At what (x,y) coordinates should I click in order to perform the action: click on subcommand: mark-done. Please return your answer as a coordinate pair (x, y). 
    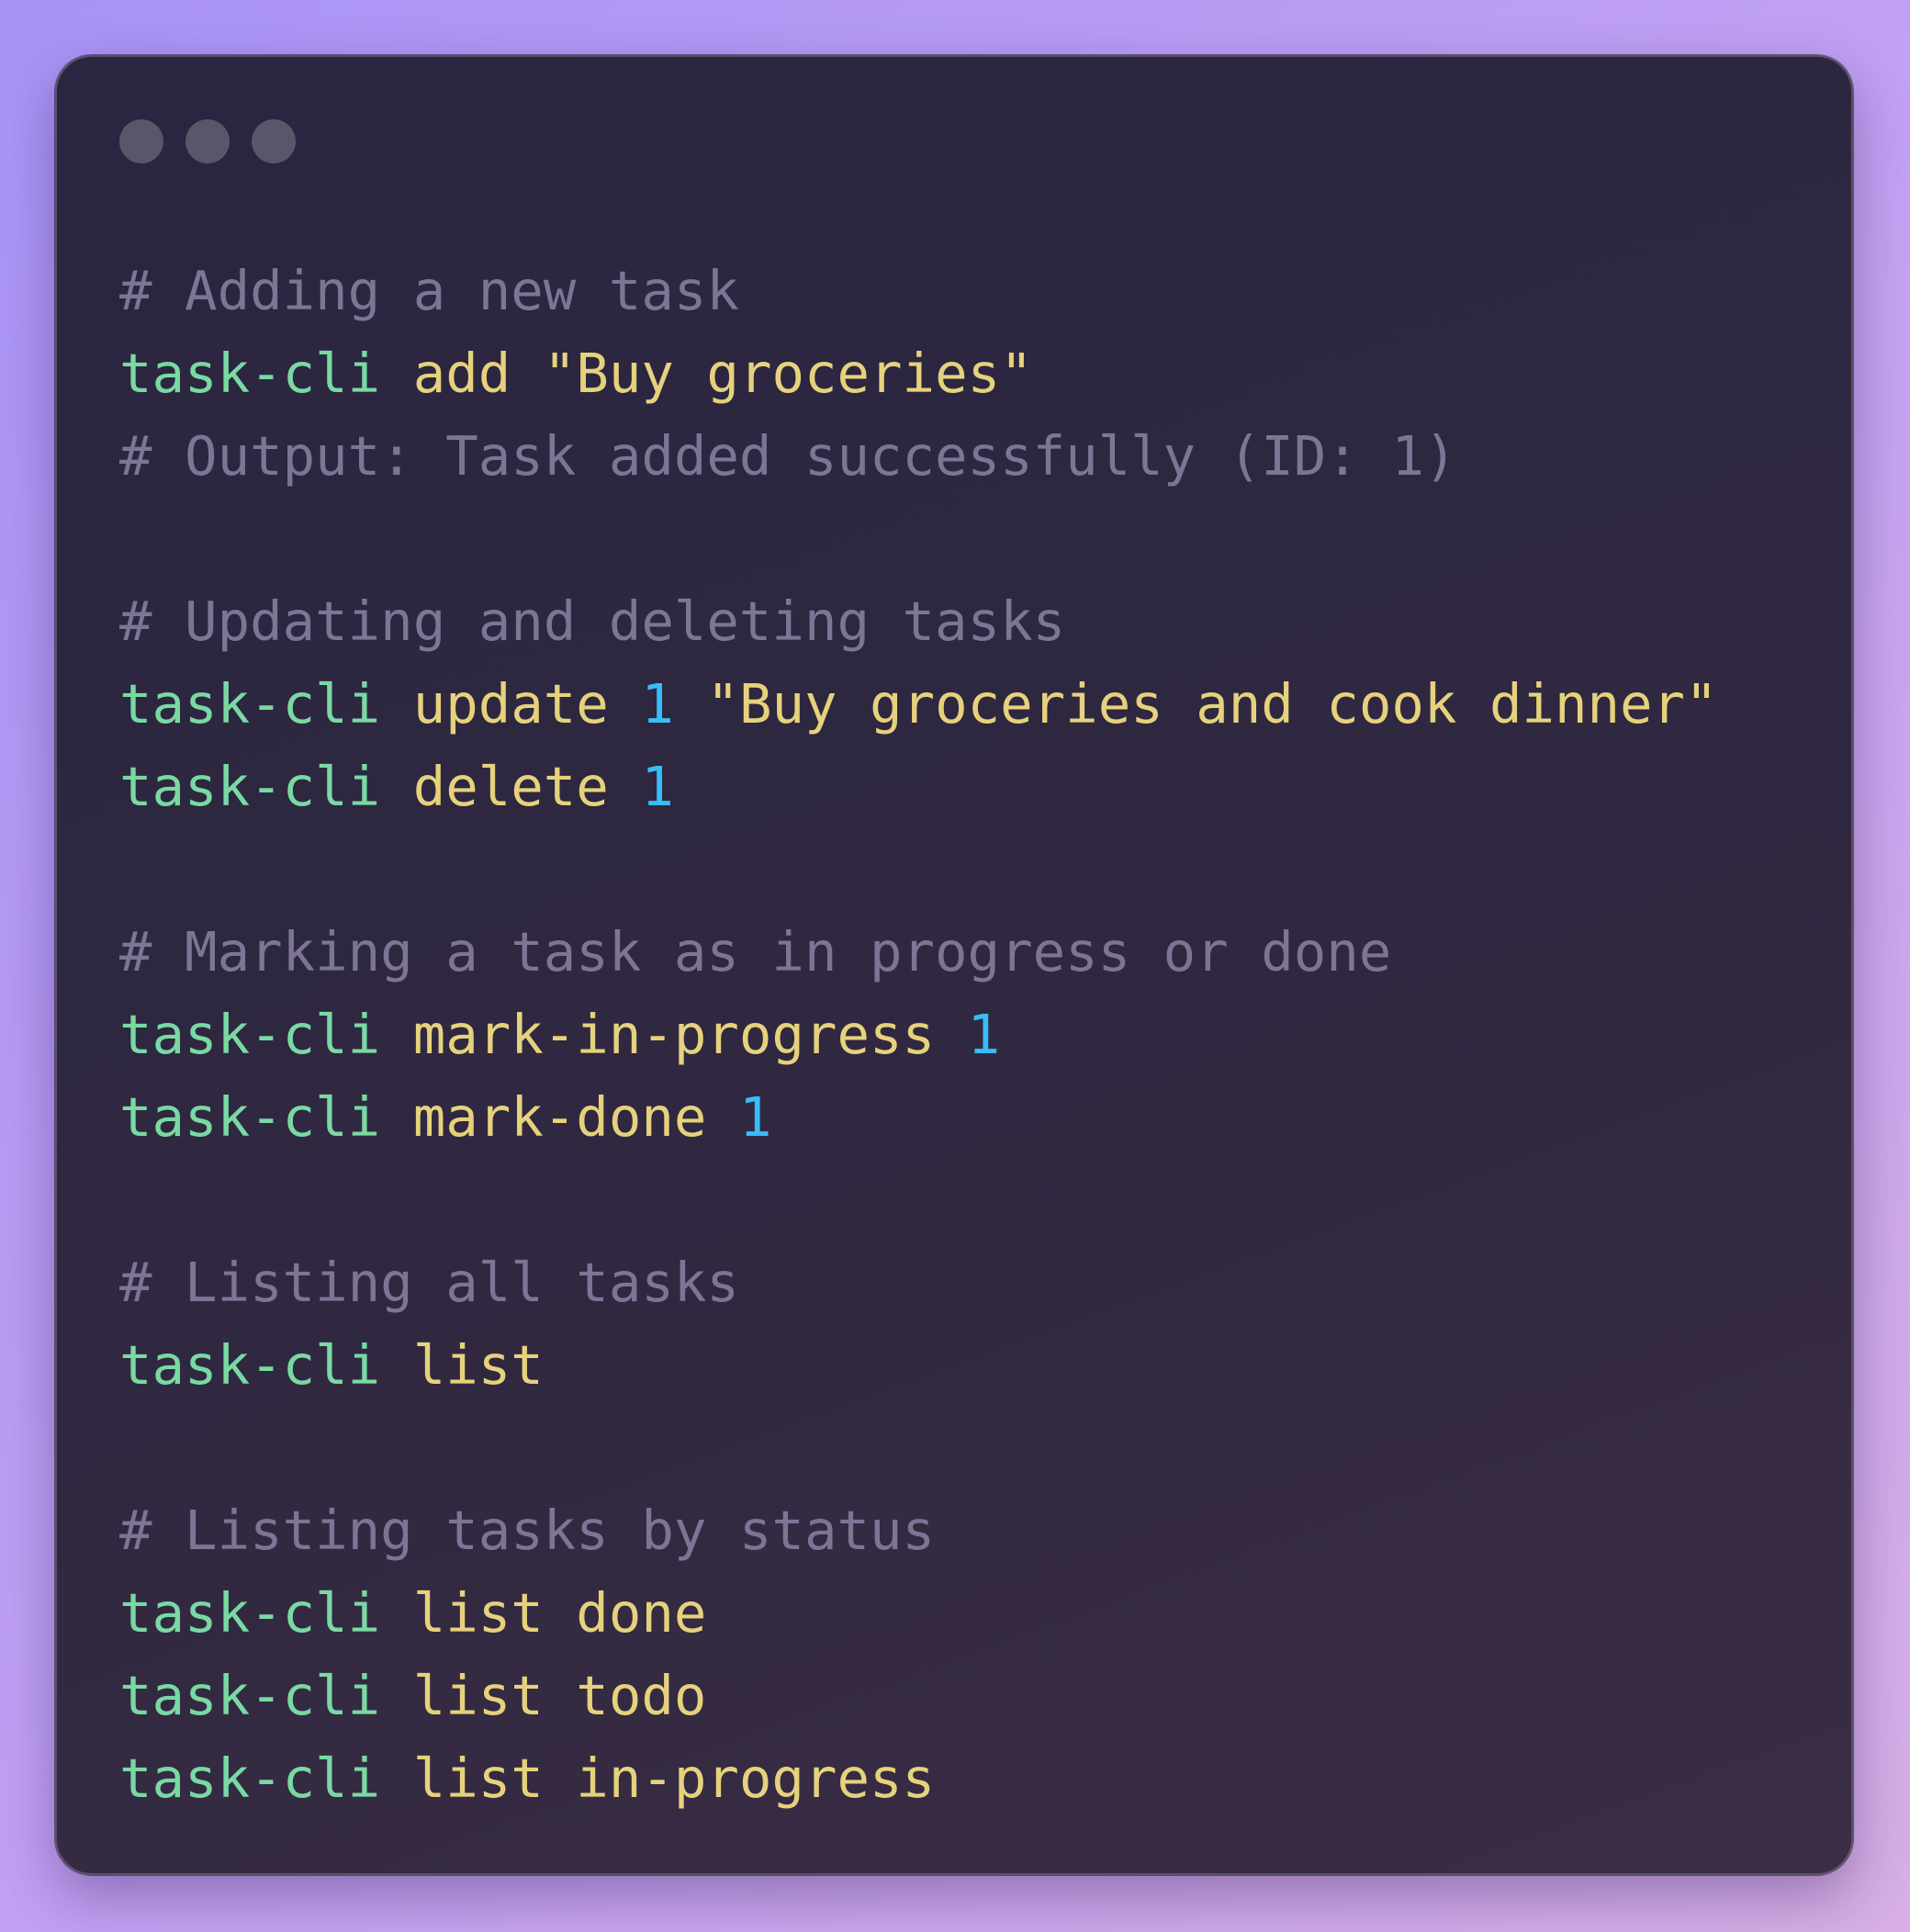
    Looking at the image, I should click on (559, 1117).